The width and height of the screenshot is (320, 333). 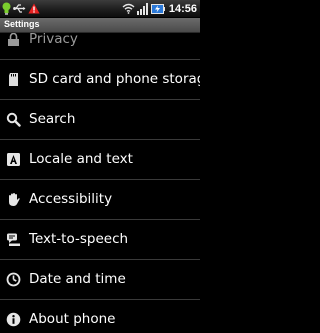 I want to click on wifi-icon, so click(x=128, y=8).